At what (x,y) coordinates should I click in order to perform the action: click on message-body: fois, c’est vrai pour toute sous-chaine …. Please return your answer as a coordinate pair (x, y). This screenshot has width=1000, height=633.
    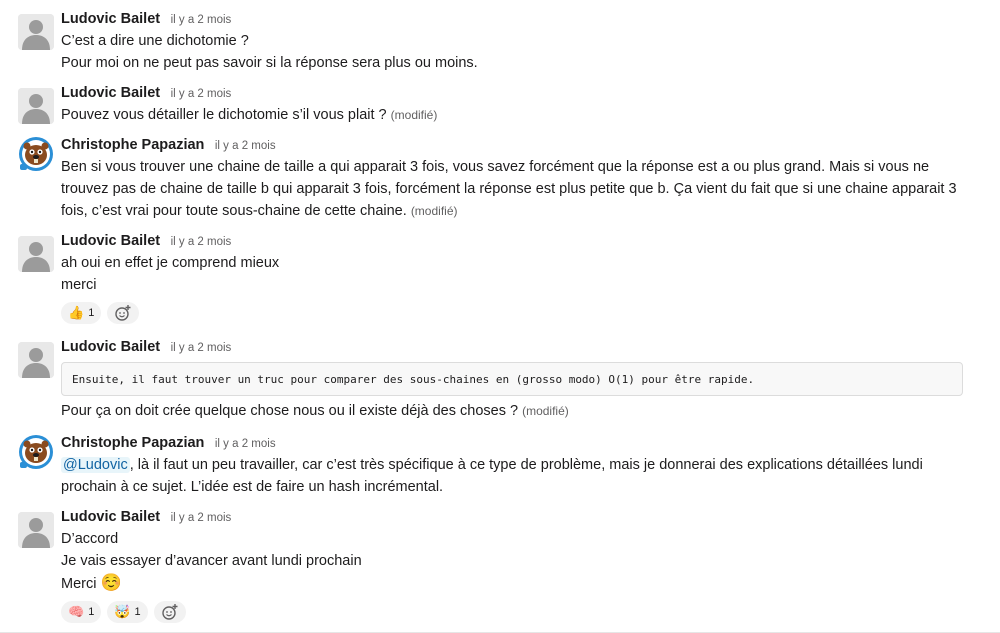
    Looking at the image, I should click on (234, 211).